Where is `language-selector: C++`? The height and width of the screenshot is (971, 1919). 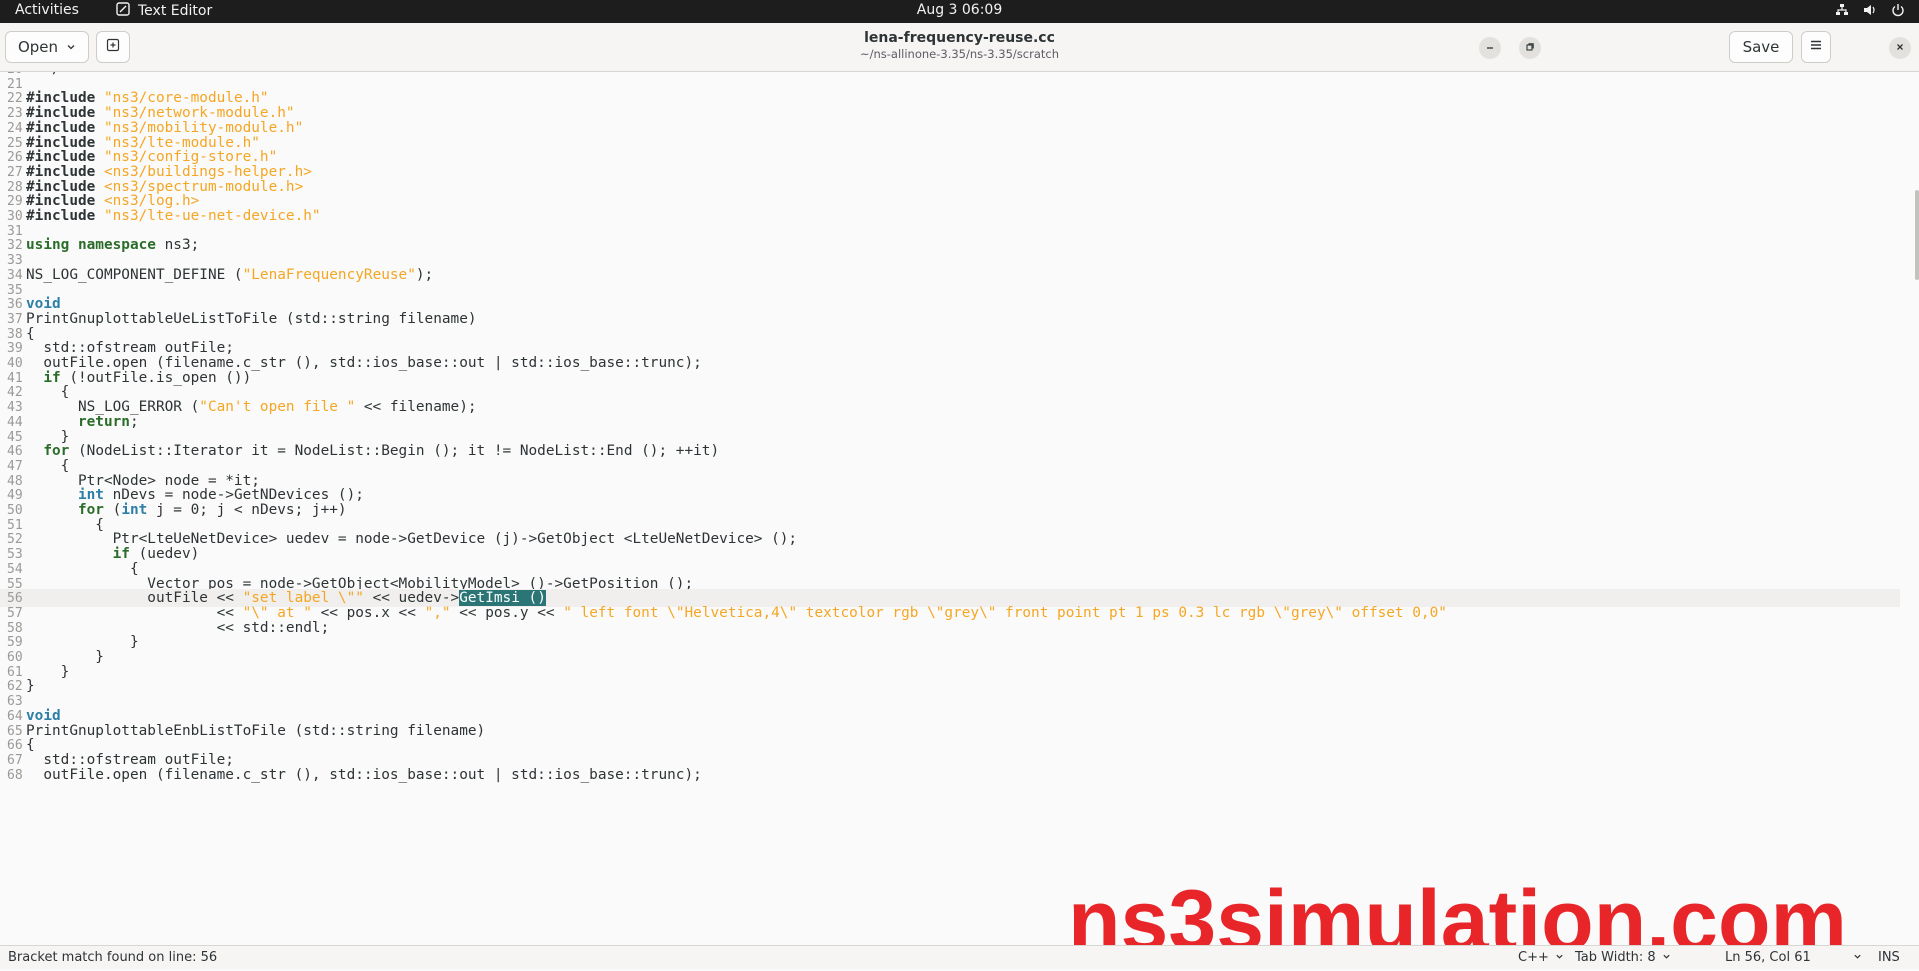 language-selector: C++ is located at coordinates (1541, 957).